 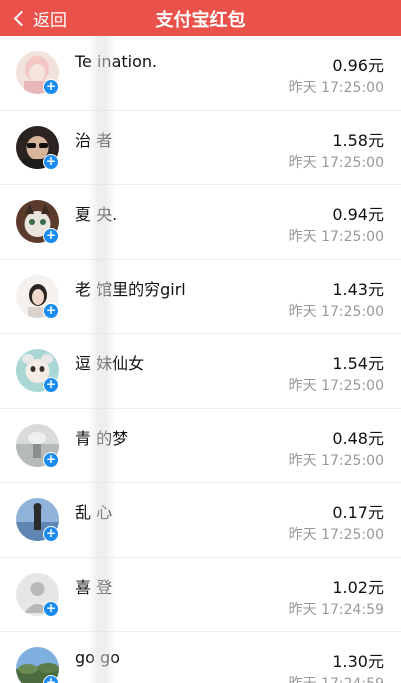 What do you see at coordinates (358, 363) in the screenshot?
I see `amount: 1.54元` at bounding box center [358, 363].